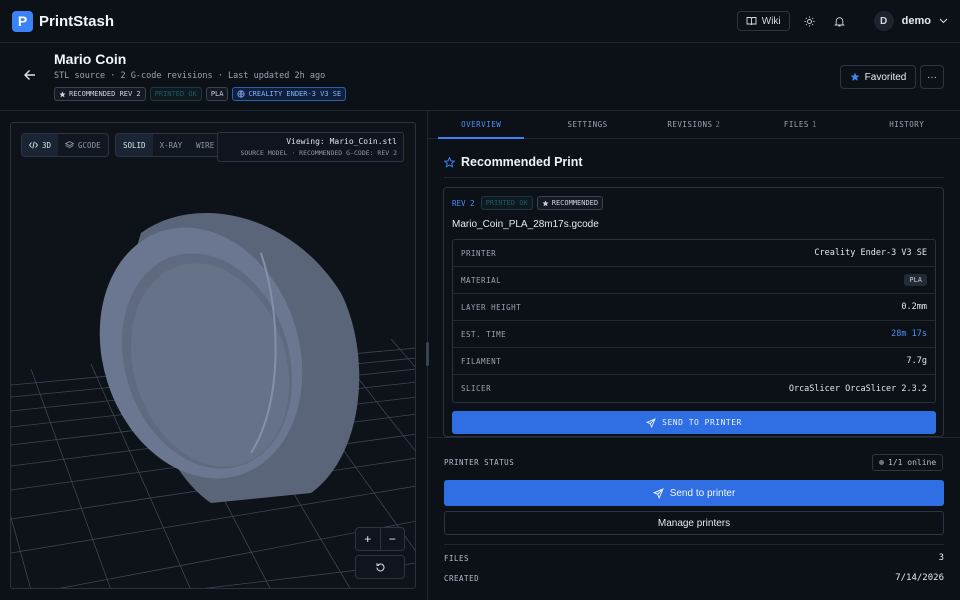 The width and height of the screenshot is (960, 600). Describe the element at coordinates (525, 224) in the screenshot. I see `gcode-filename: Mario_Coin_PLA_28m17s.gcode` at that location.